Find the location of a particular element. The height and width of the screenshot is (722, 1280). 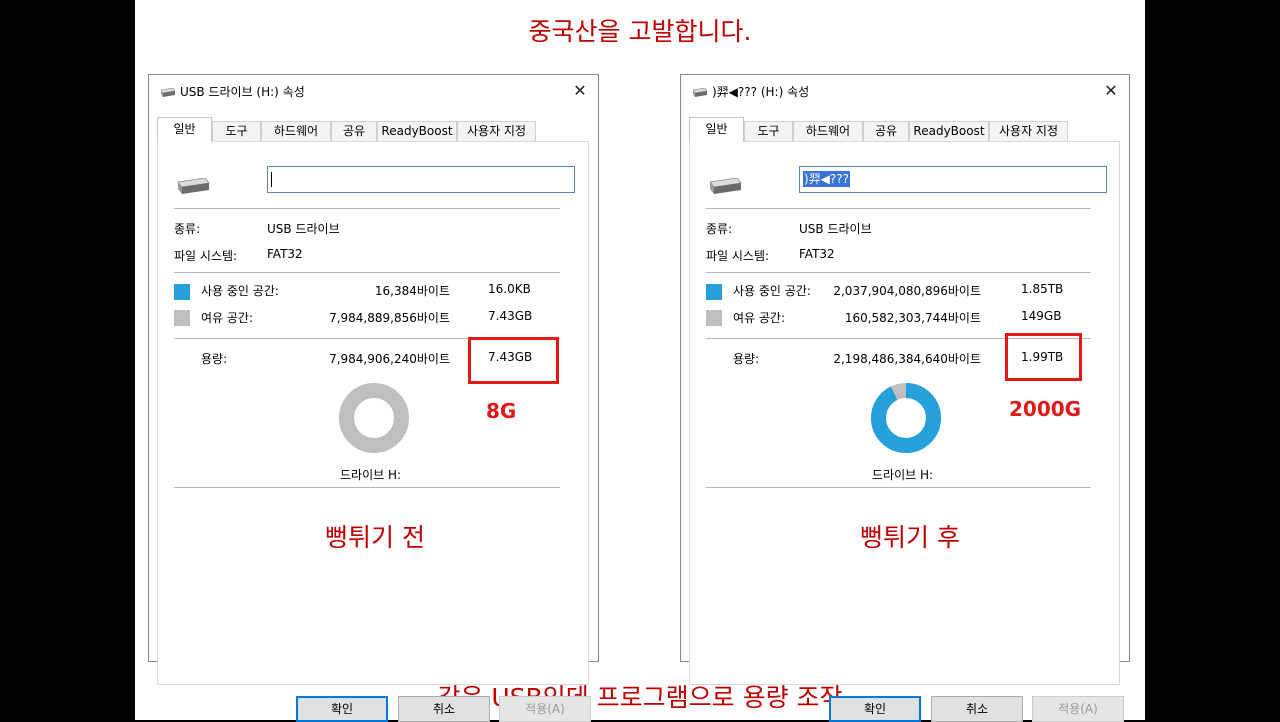

capacity-bytes: 2,198,486,384,640바이트 is located at coordinates (907, 359).